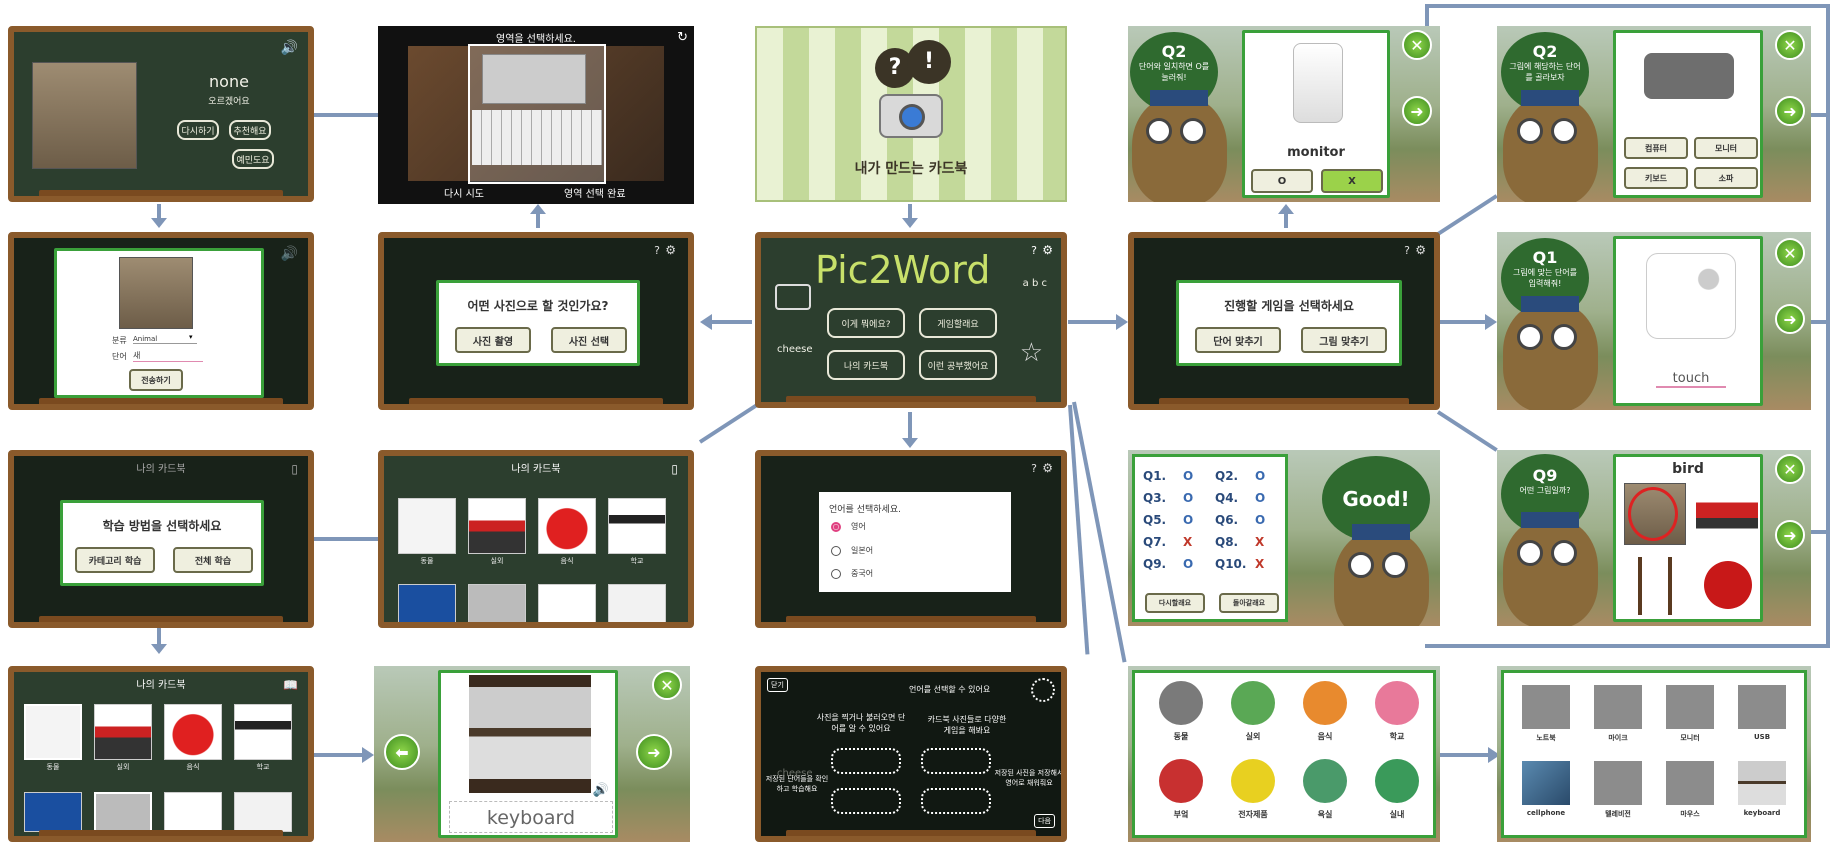 The width and height of the screenshot is (1836, 842). What do you see at coordinates (290, 685) in the screenshot?
I see `open-book-icon: 📖` at bounding box center [290, 685].